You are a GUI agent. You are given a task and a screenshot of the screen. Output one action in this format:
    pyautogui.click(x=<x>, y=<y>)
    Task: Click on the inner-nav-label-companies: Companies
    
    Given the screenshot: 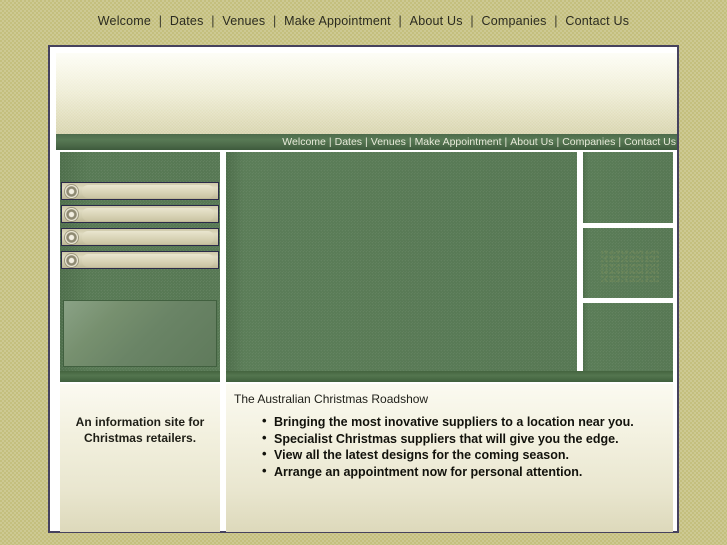 What is the action you would take?
    pyautogui.click(x=589, y=142)
    